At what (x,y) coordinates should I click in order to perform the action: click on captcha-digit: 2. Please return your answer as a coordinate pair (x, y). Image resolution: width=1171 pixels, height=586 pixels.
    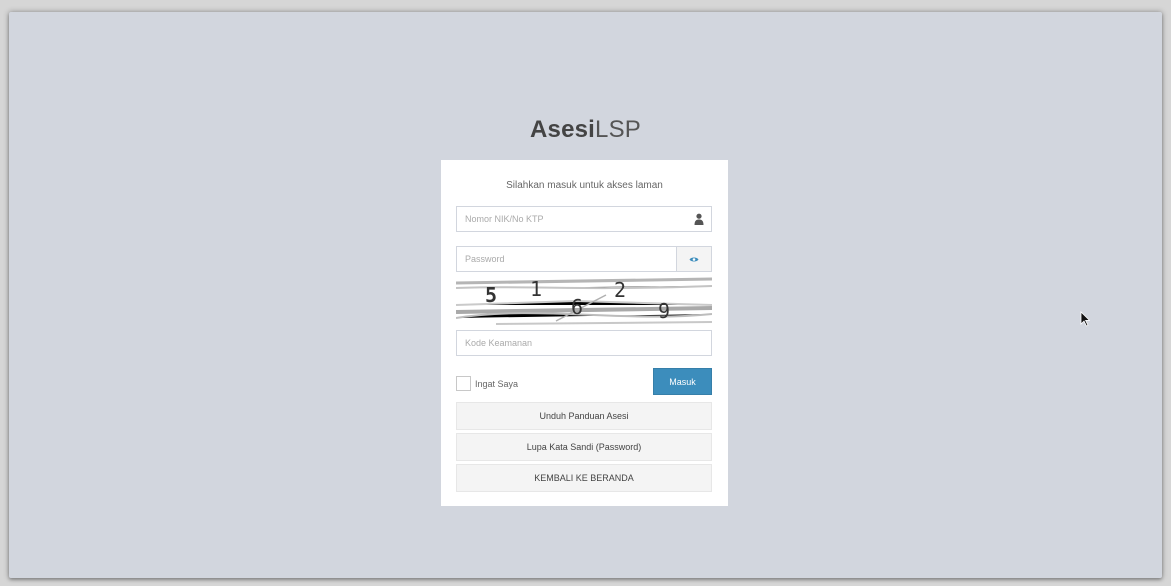
    Looking at the image, I should click on (620, 290).